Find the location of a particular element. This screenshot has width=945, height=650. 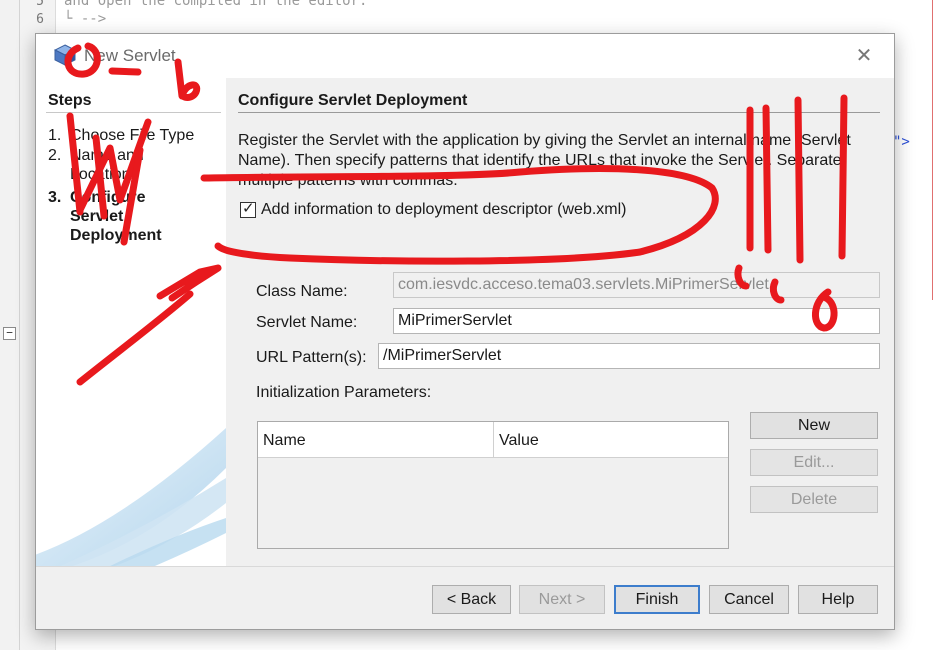

close-icon: ✕ is located at coordinates (864, 56).